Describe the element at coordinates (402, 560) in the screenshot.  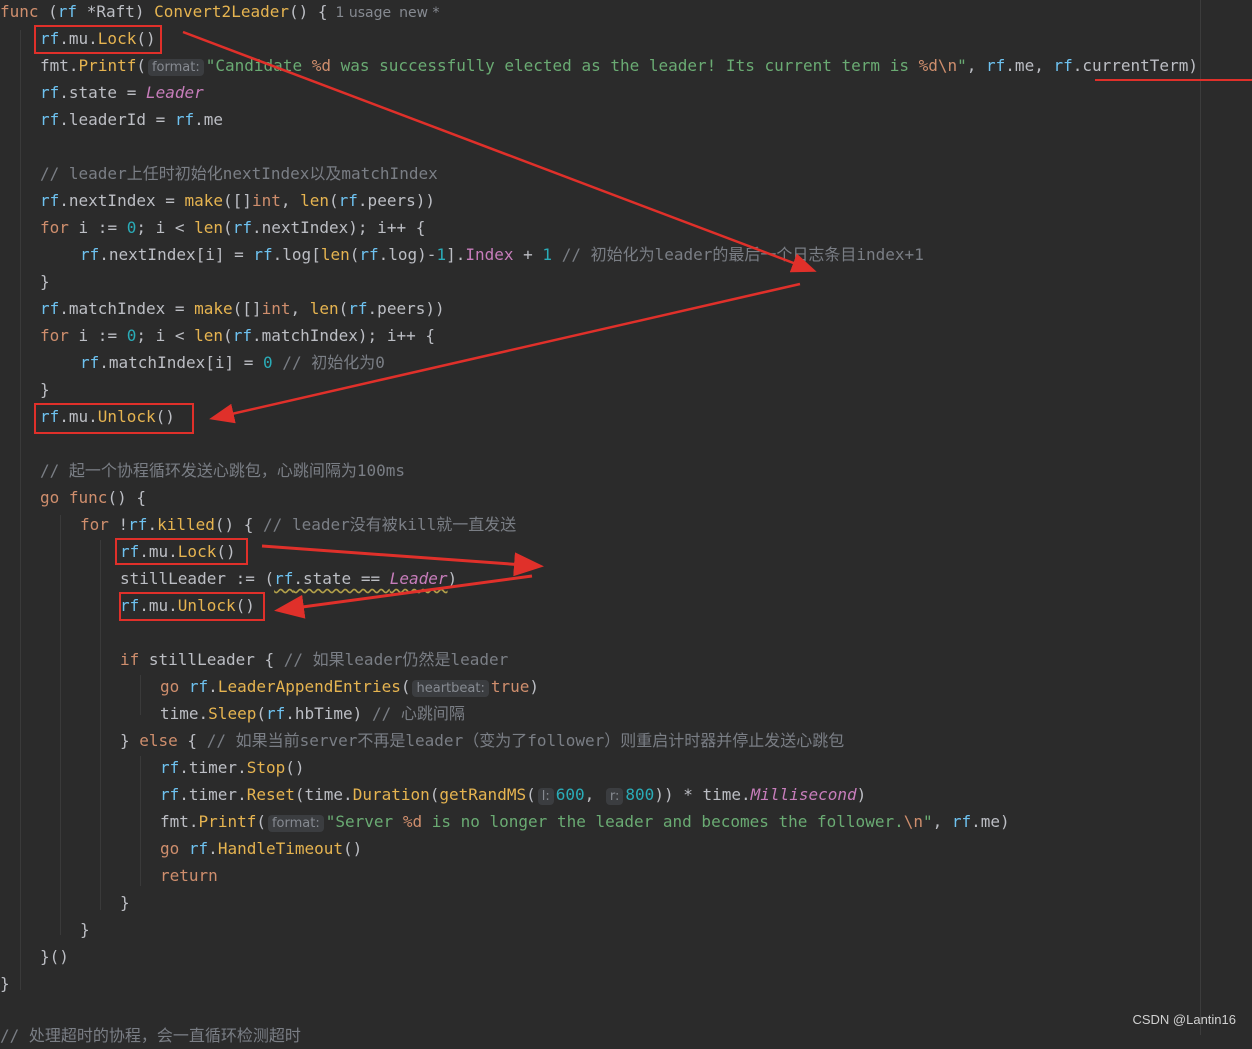
I see `arrow-inner-lock-to-state` at that location.